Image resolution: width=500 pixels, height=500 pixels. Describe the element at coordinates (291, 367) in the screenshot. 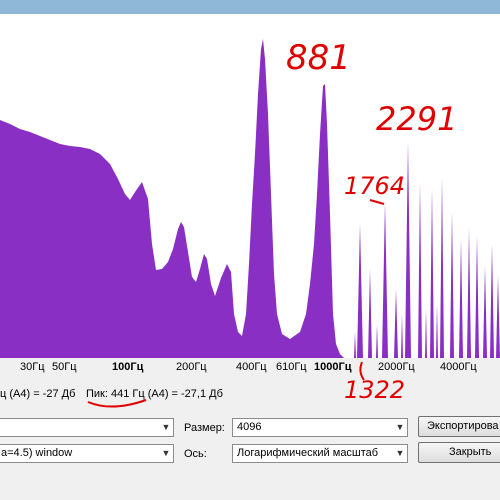

I see `tick-label: 610Гц` at that location.